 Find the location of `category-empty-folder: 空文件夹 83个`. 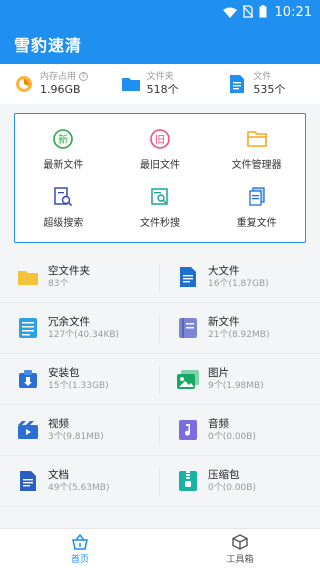

category-empty-folder: 空文件夹 83个 is located at coordinates (80, 277).